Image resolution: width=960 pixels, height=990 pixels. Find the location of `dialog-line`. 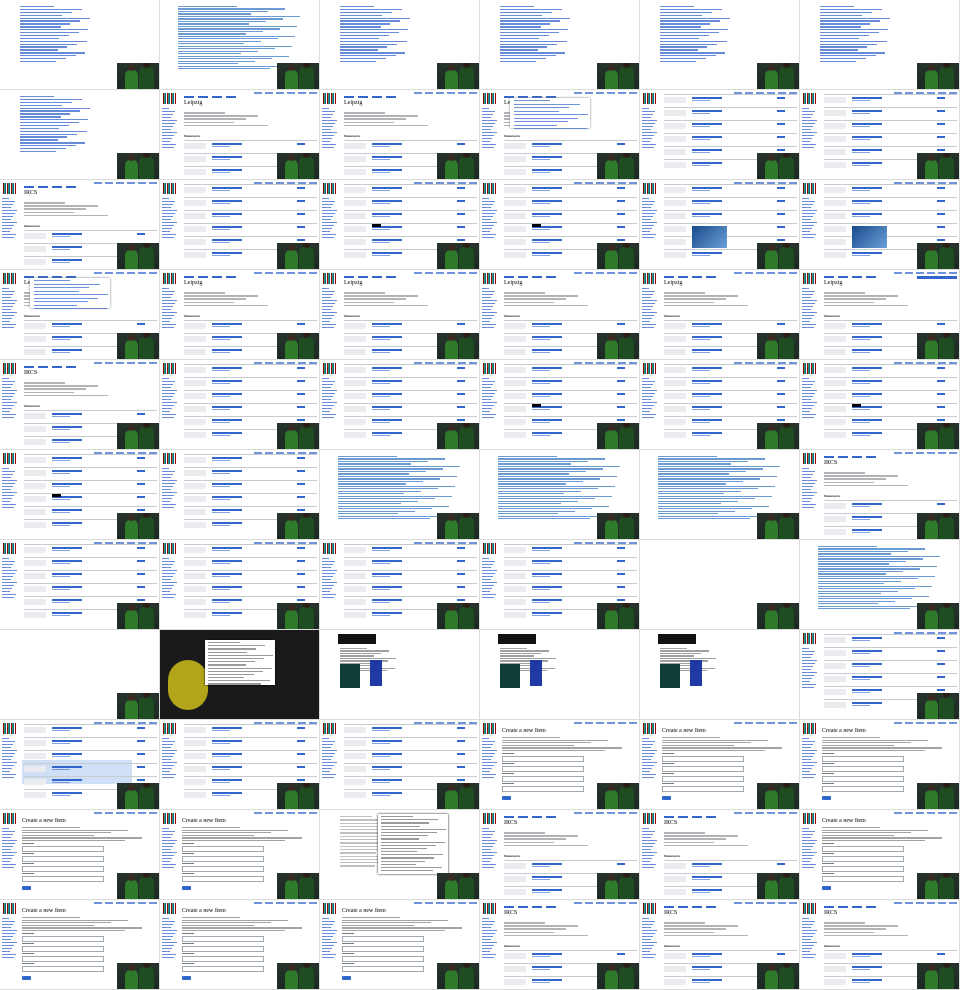

dialog-line is located at coordinates (237, 646).